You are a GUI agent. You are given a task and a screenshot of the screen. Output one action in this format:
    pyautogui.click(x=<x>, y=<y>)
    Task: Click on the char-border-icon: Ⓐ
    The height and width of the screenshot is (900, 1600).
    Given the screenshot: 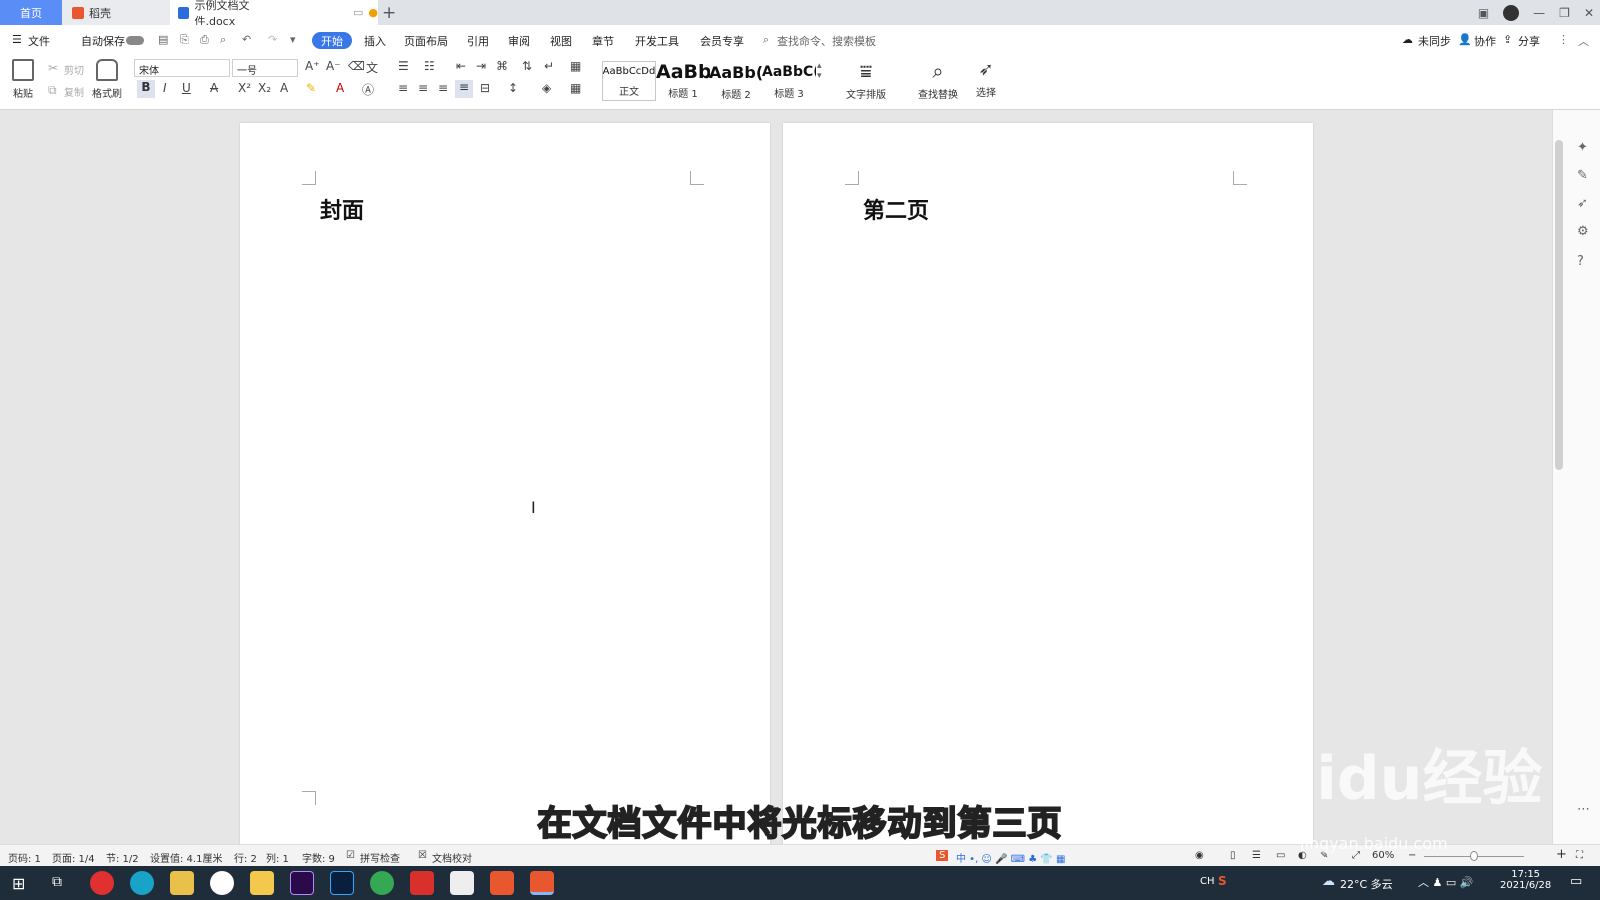 What is the action you would take?
    pyautogui.click(x=368, y=89)
    